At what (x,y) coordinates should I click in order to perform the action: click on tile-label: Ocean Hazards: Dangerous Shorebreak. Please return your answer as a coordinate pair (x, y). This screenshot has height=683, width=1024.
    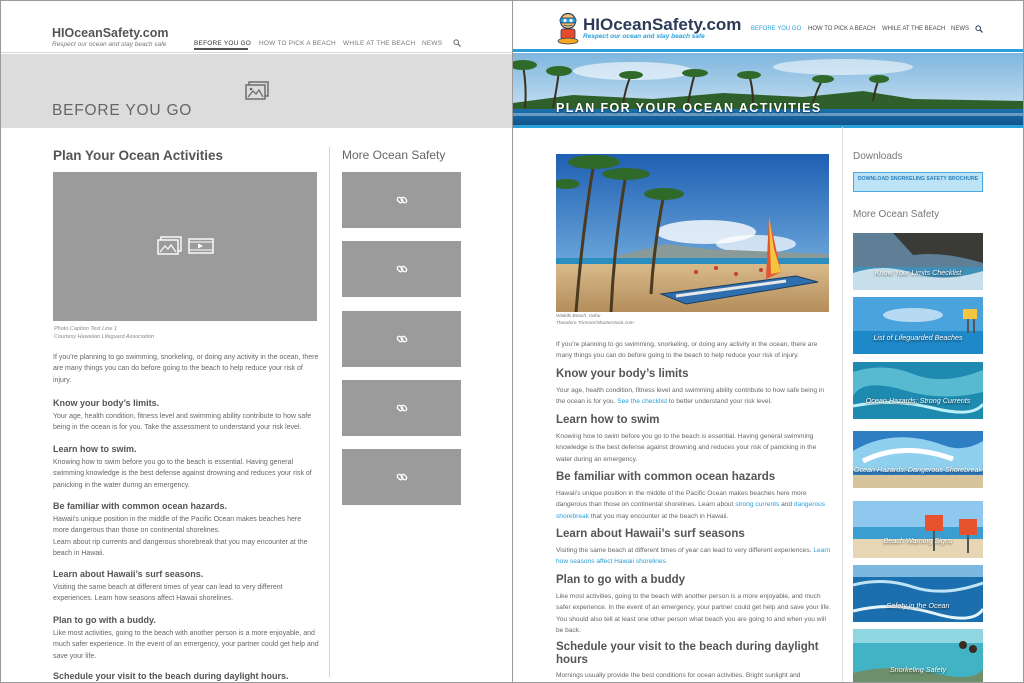
    Looking at the image, I should click on (918, 469).